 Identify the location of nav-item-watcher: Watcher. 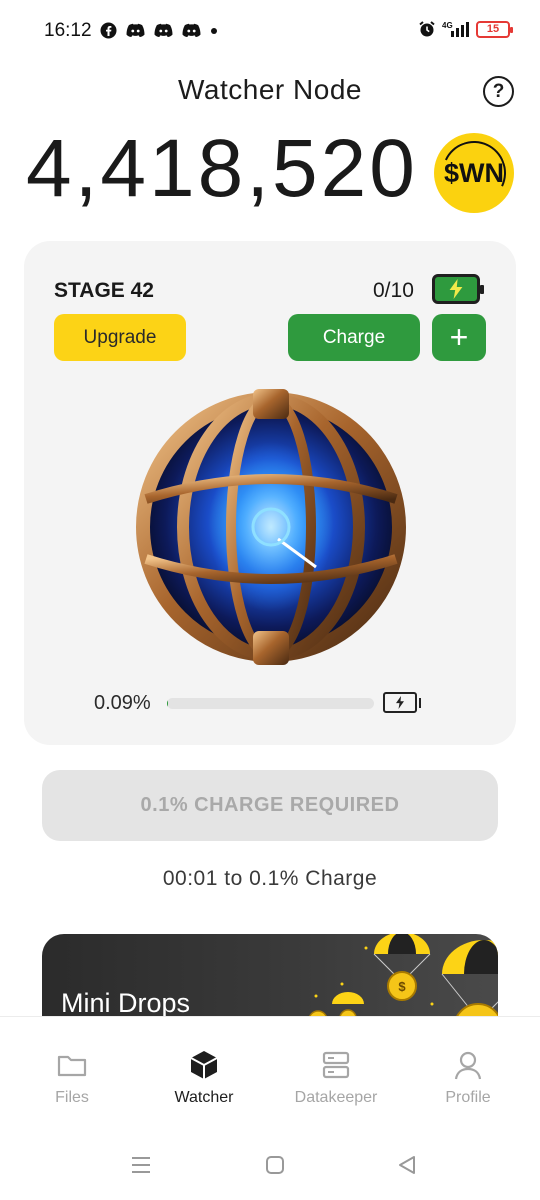
(204, 1078).